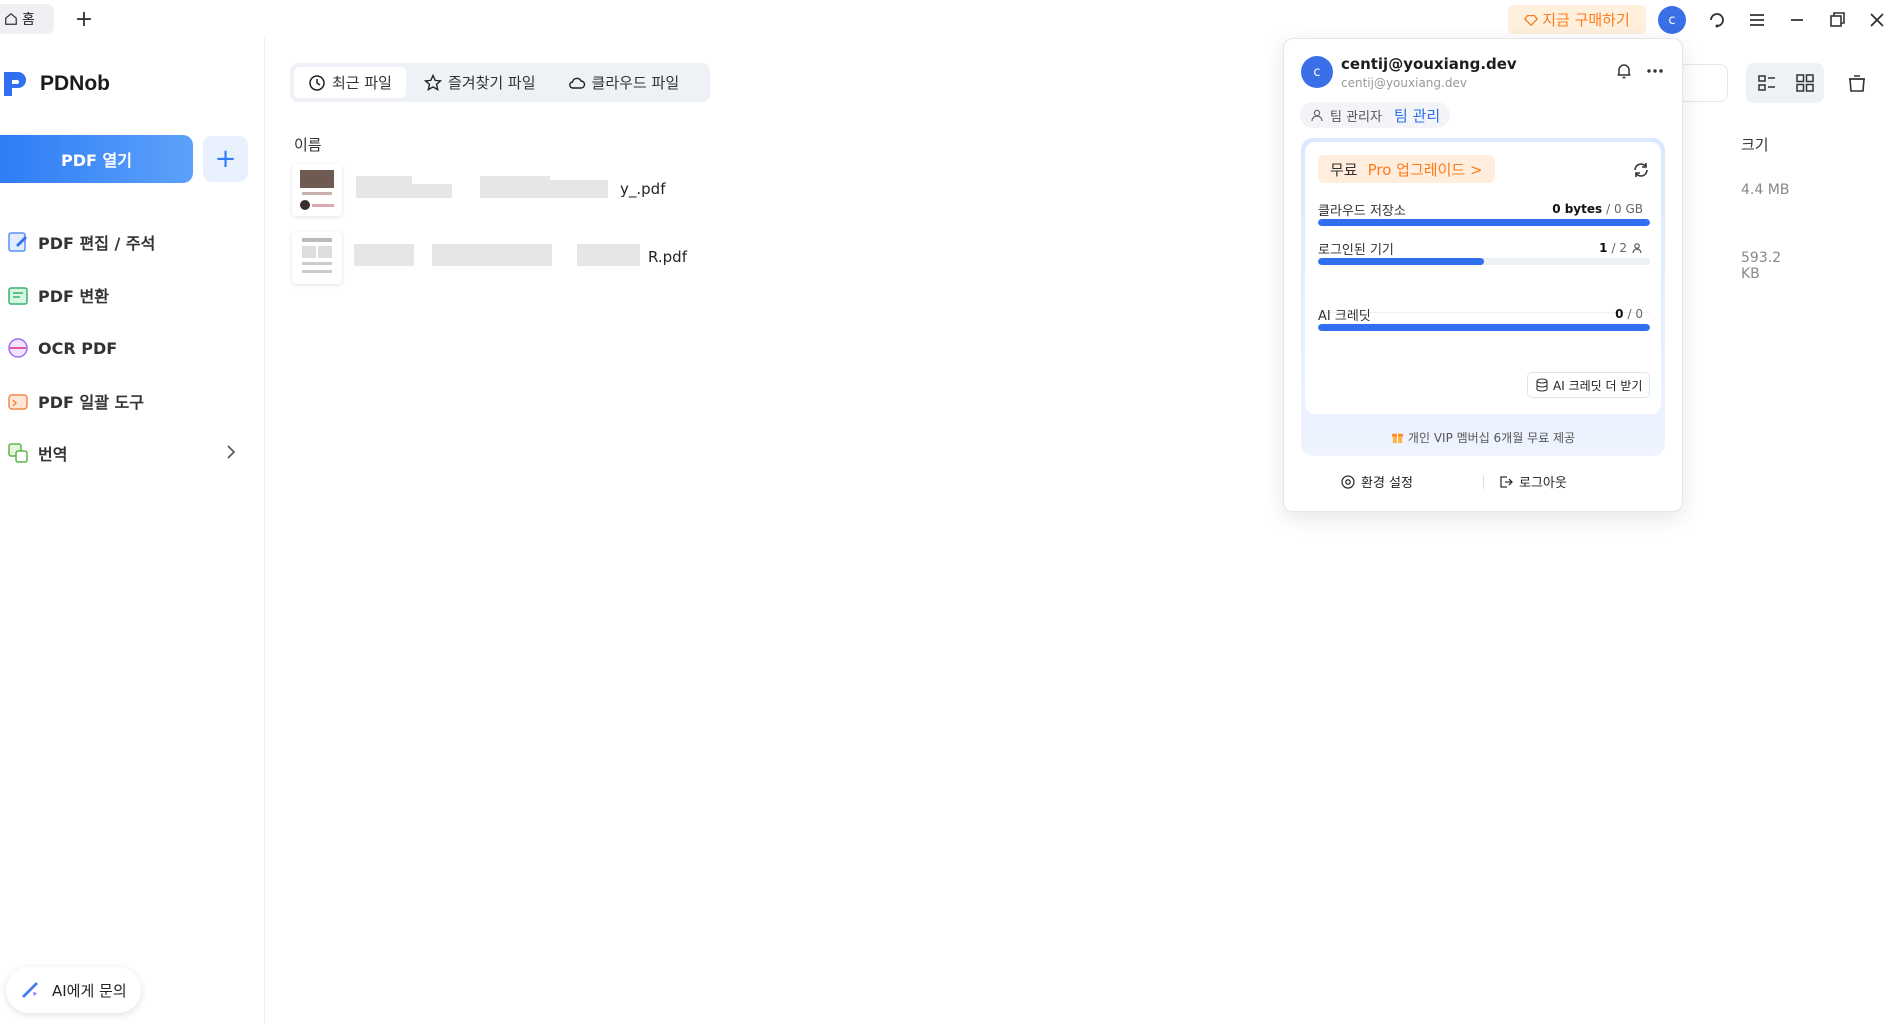 The height and width of the screenshot is (1024, 1897). I want to click on logout-label: 로그아웃, so click(1543, 483).